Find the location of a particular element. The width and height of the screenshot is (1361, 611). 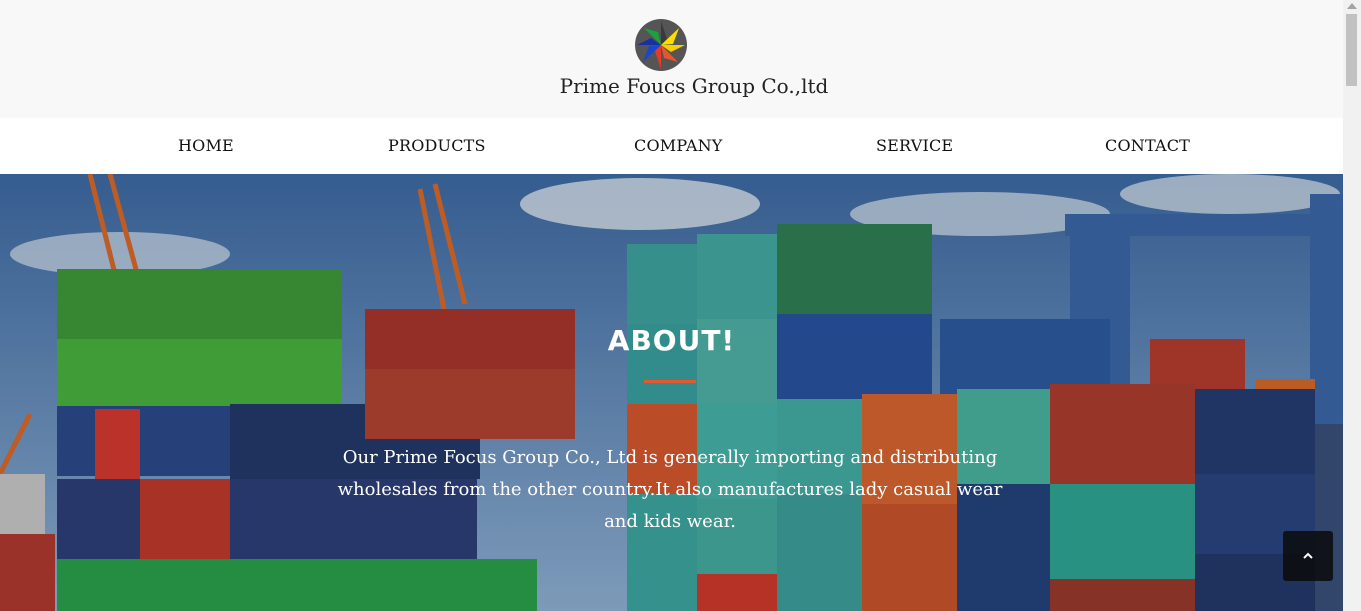

nav-products: PRODUCTS is located at coordinates (437, 145).